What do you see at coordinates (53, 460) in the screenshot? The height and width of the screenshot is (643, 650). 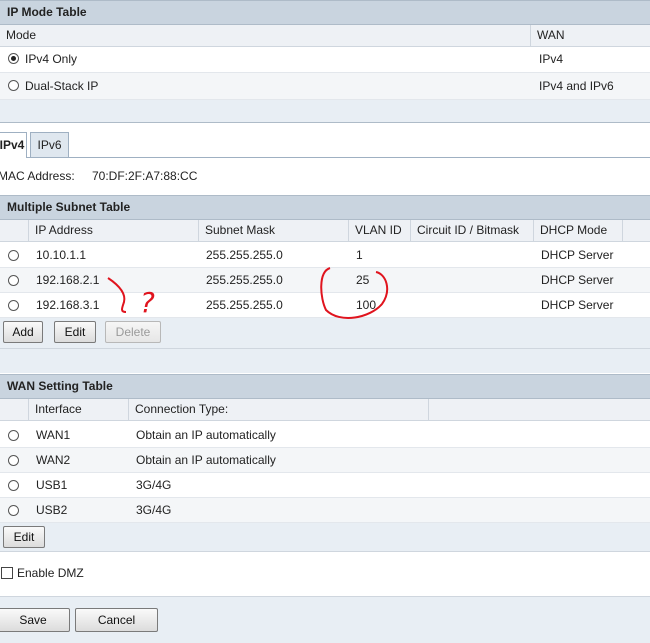 I see `interface-cell: WAN2` at bounding box center [53, 460].